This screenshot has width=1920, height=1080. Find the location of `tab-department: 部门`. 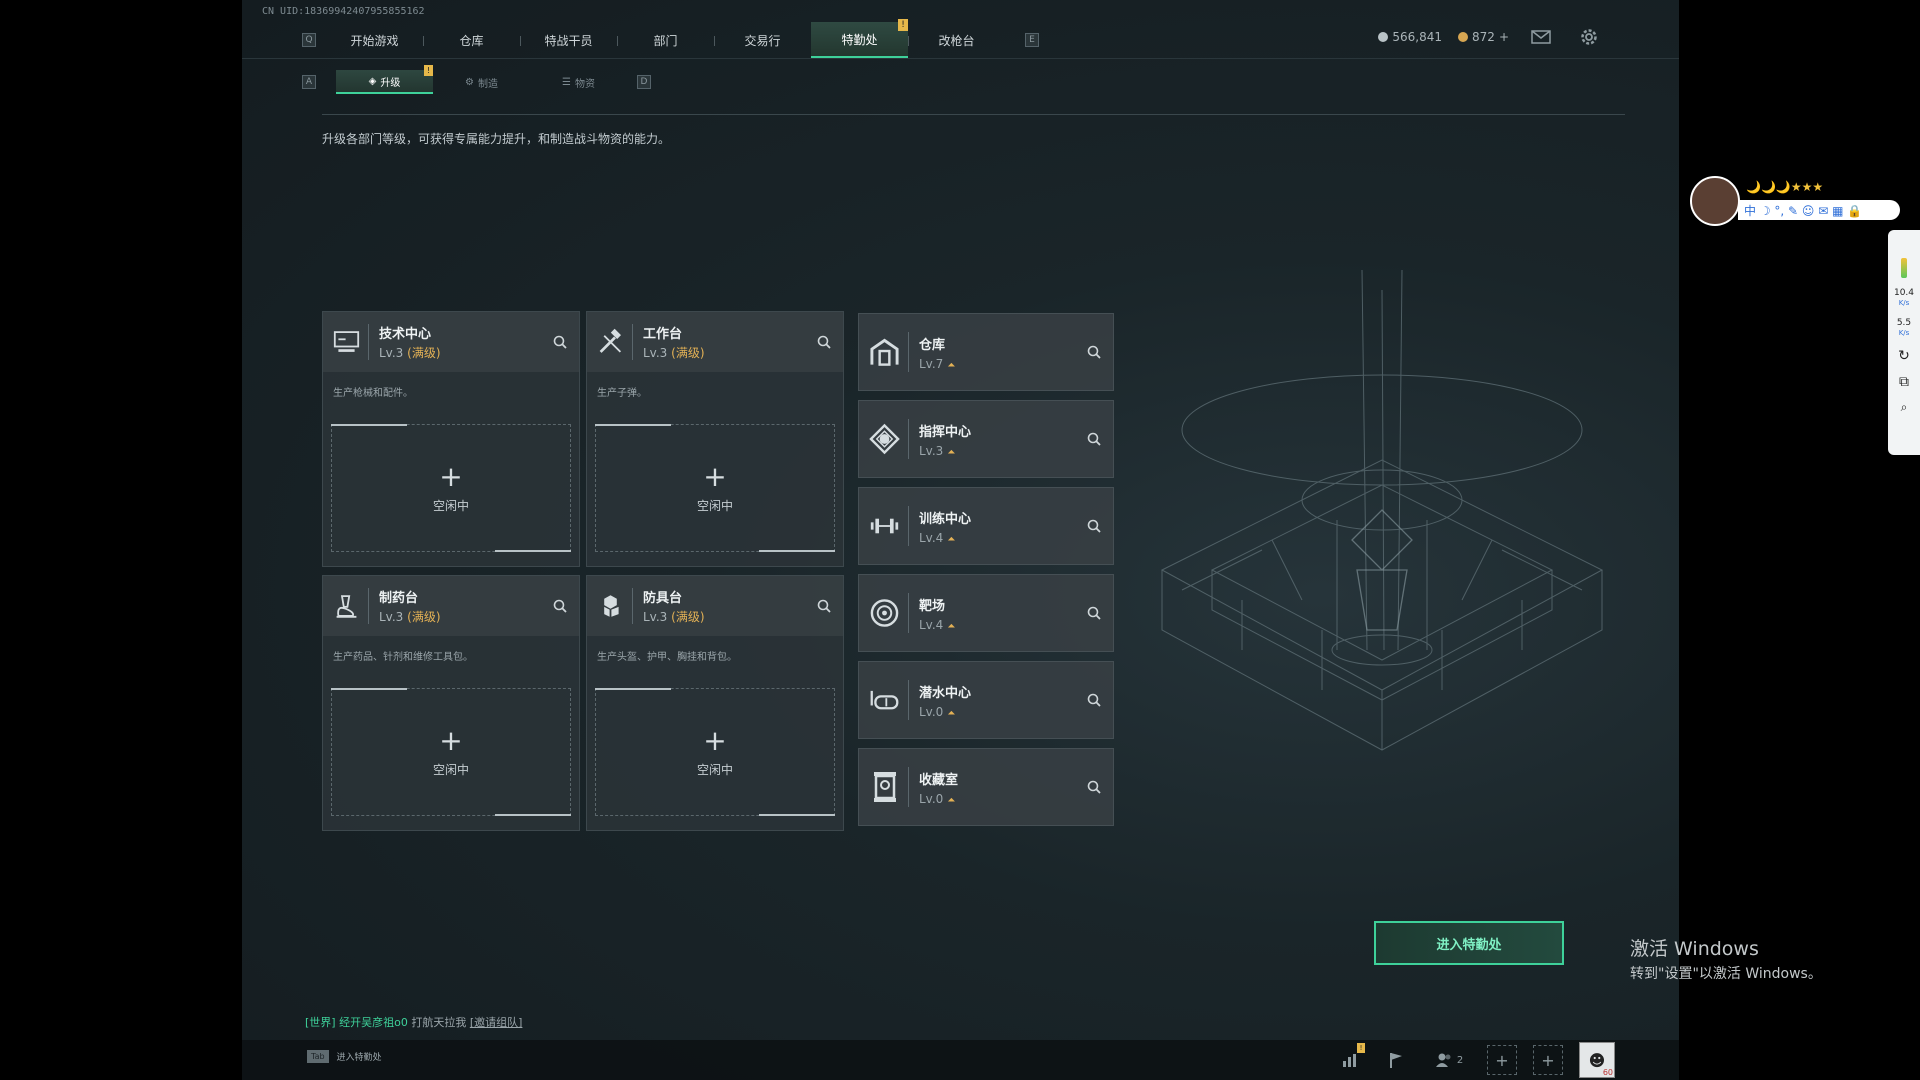

tab-department: 部门 is located at coordinates (665, 40).